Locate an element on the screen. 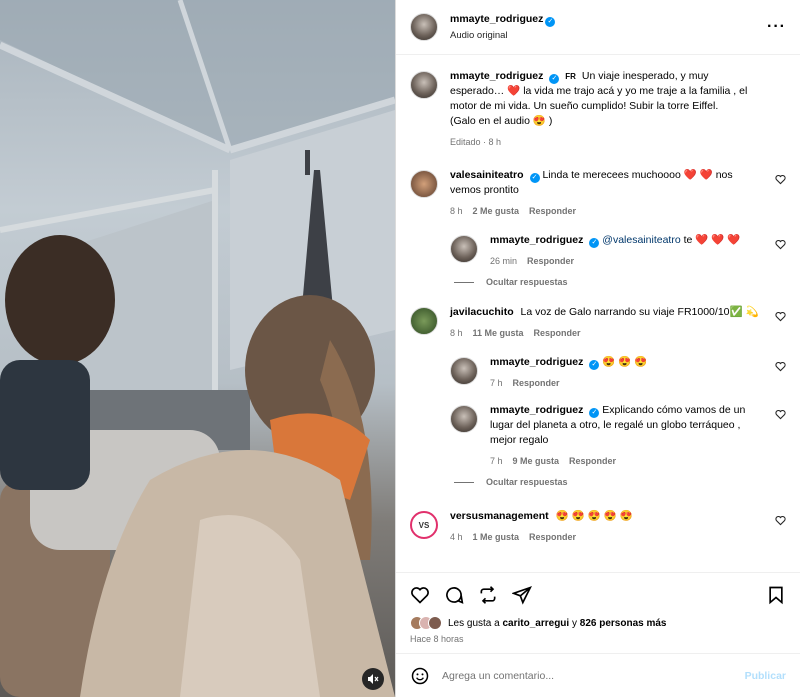 This screenshot has height=697, width=800. publish-button: Publicar is located at coordinates (765, 676).